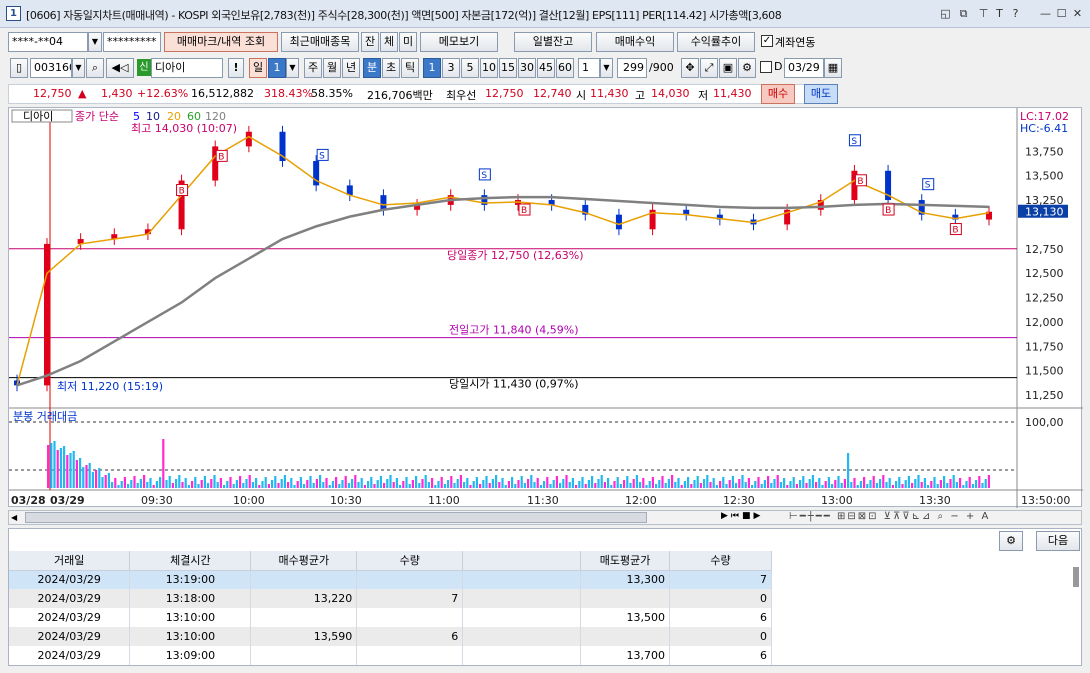 This screenshot has width=1090, height=673. Describe the element at coordinates (747, 68) in the screenshot. I see `settings-icon: ⚙` at that location.